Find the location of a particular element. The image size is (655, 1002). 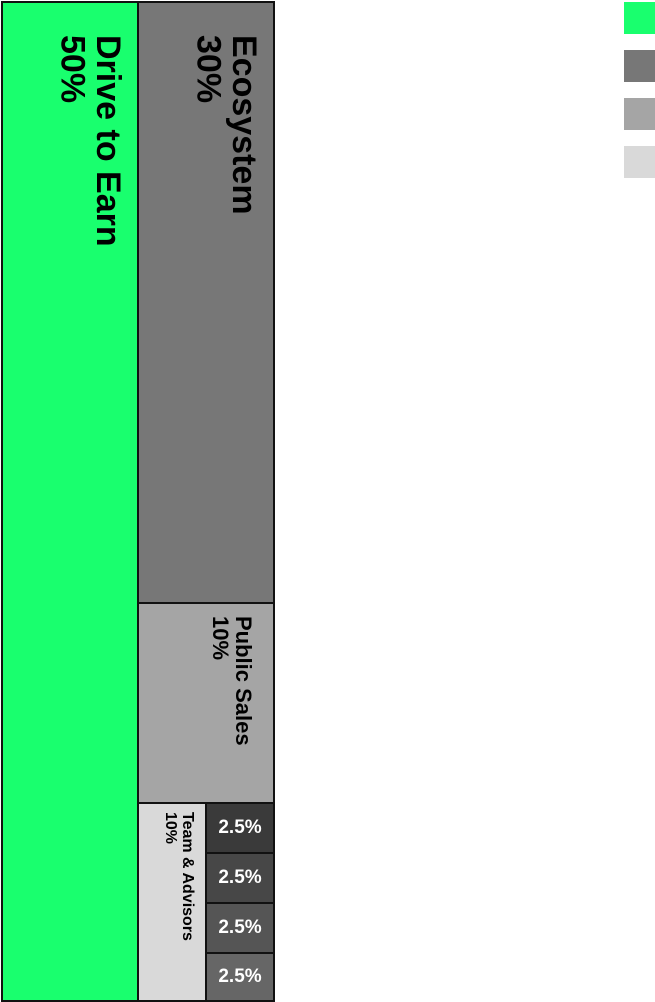

cell-label: Ecosystem 30% is located at coordinates (226, 125).